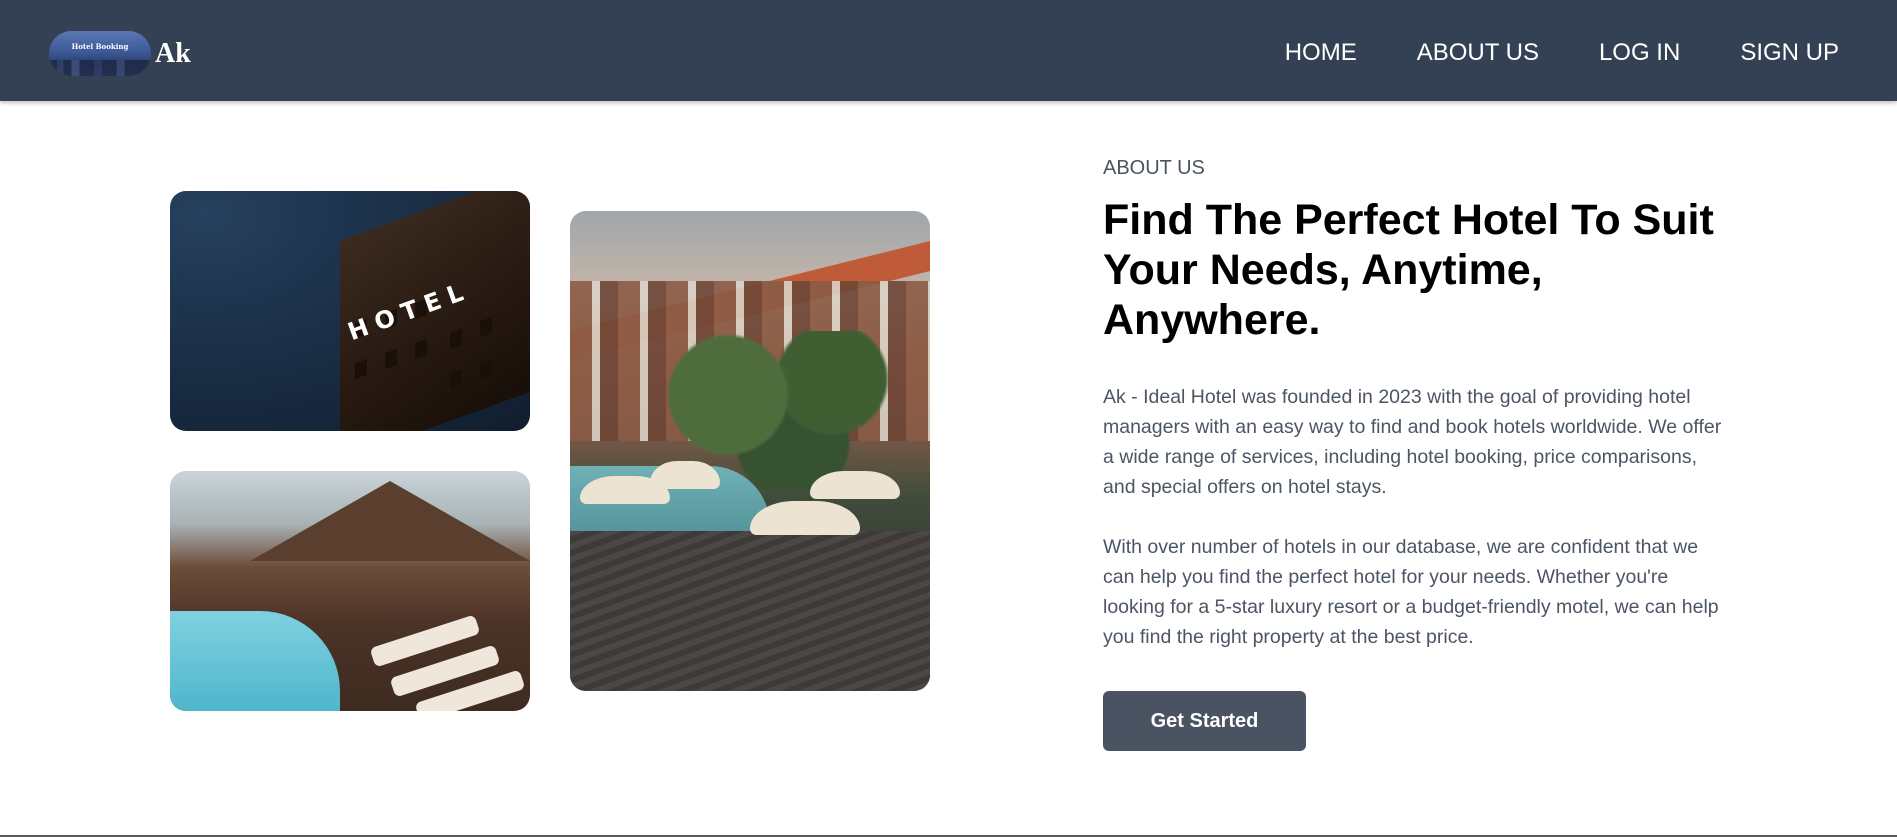  What do you see at coordinates (100, 46) in the screenshot?
I see `logo-text: Hotel Booking` at bounding box center [100, 46].